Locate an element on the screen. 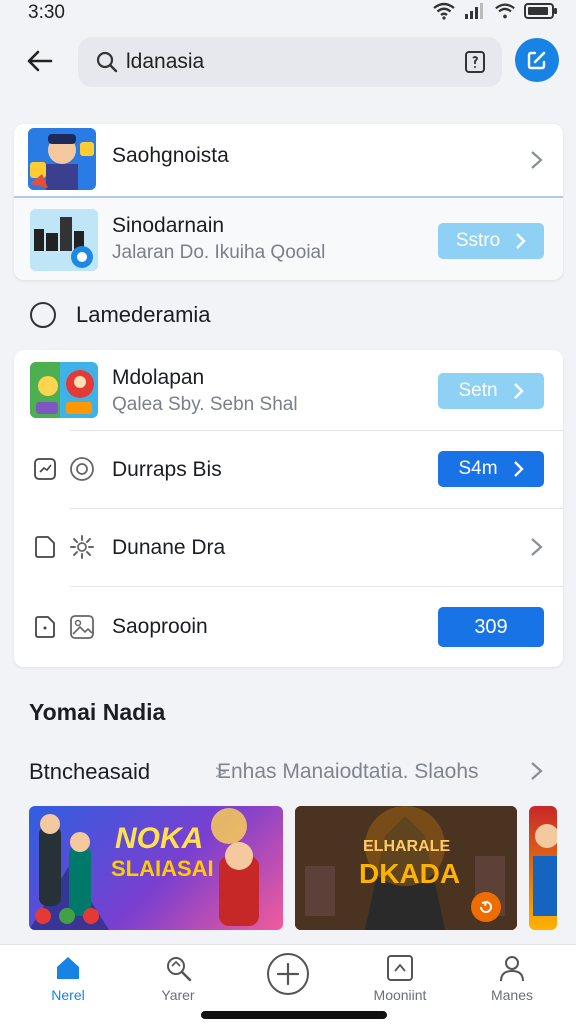 Image resolution: width=576 pixels, height=1024 pixels. user-icon is located at coordinates (512, 969).